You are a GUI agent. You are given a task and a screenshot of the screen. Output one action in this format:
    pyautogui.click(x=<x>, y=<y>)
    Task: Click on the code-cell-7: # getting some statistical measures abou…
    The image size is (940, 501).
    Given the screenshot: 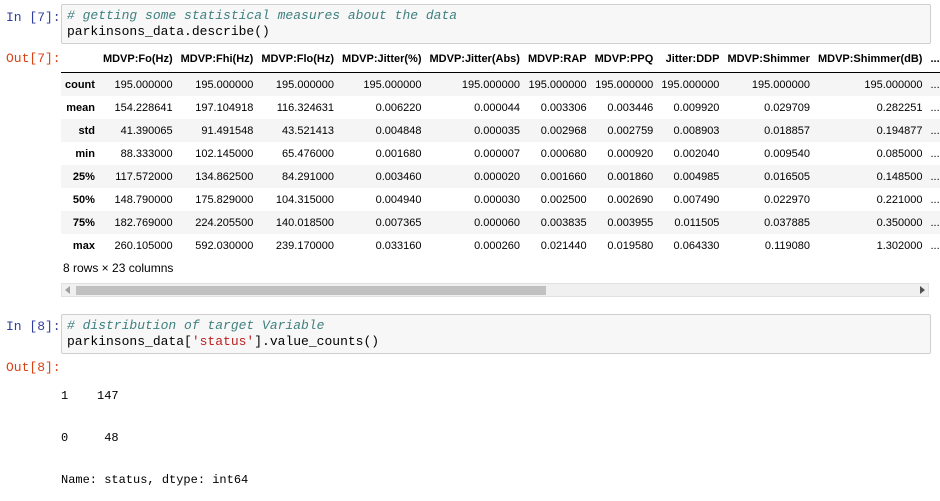 What is the action you would take?
    pyautogui.click(x=496, y=24)
    